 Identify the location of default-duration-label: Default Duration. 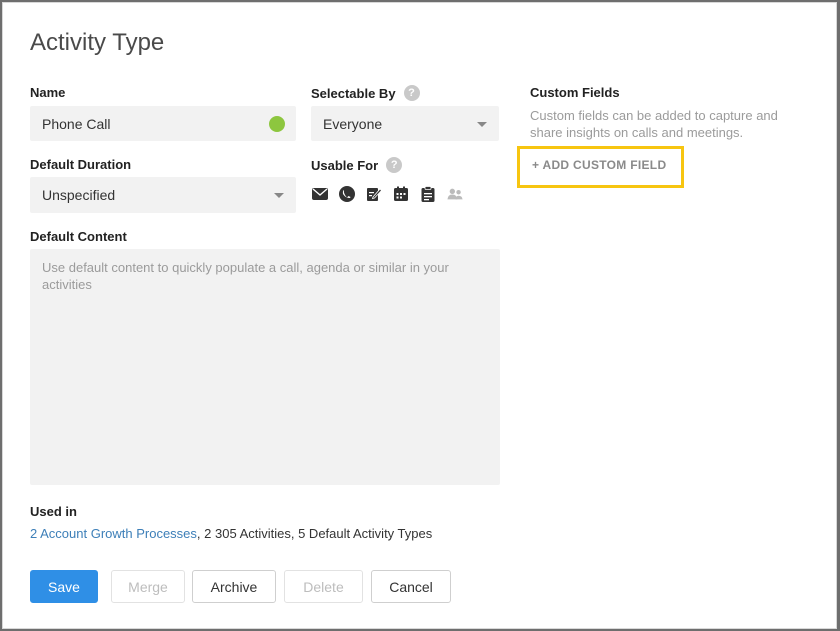
(80, 164).